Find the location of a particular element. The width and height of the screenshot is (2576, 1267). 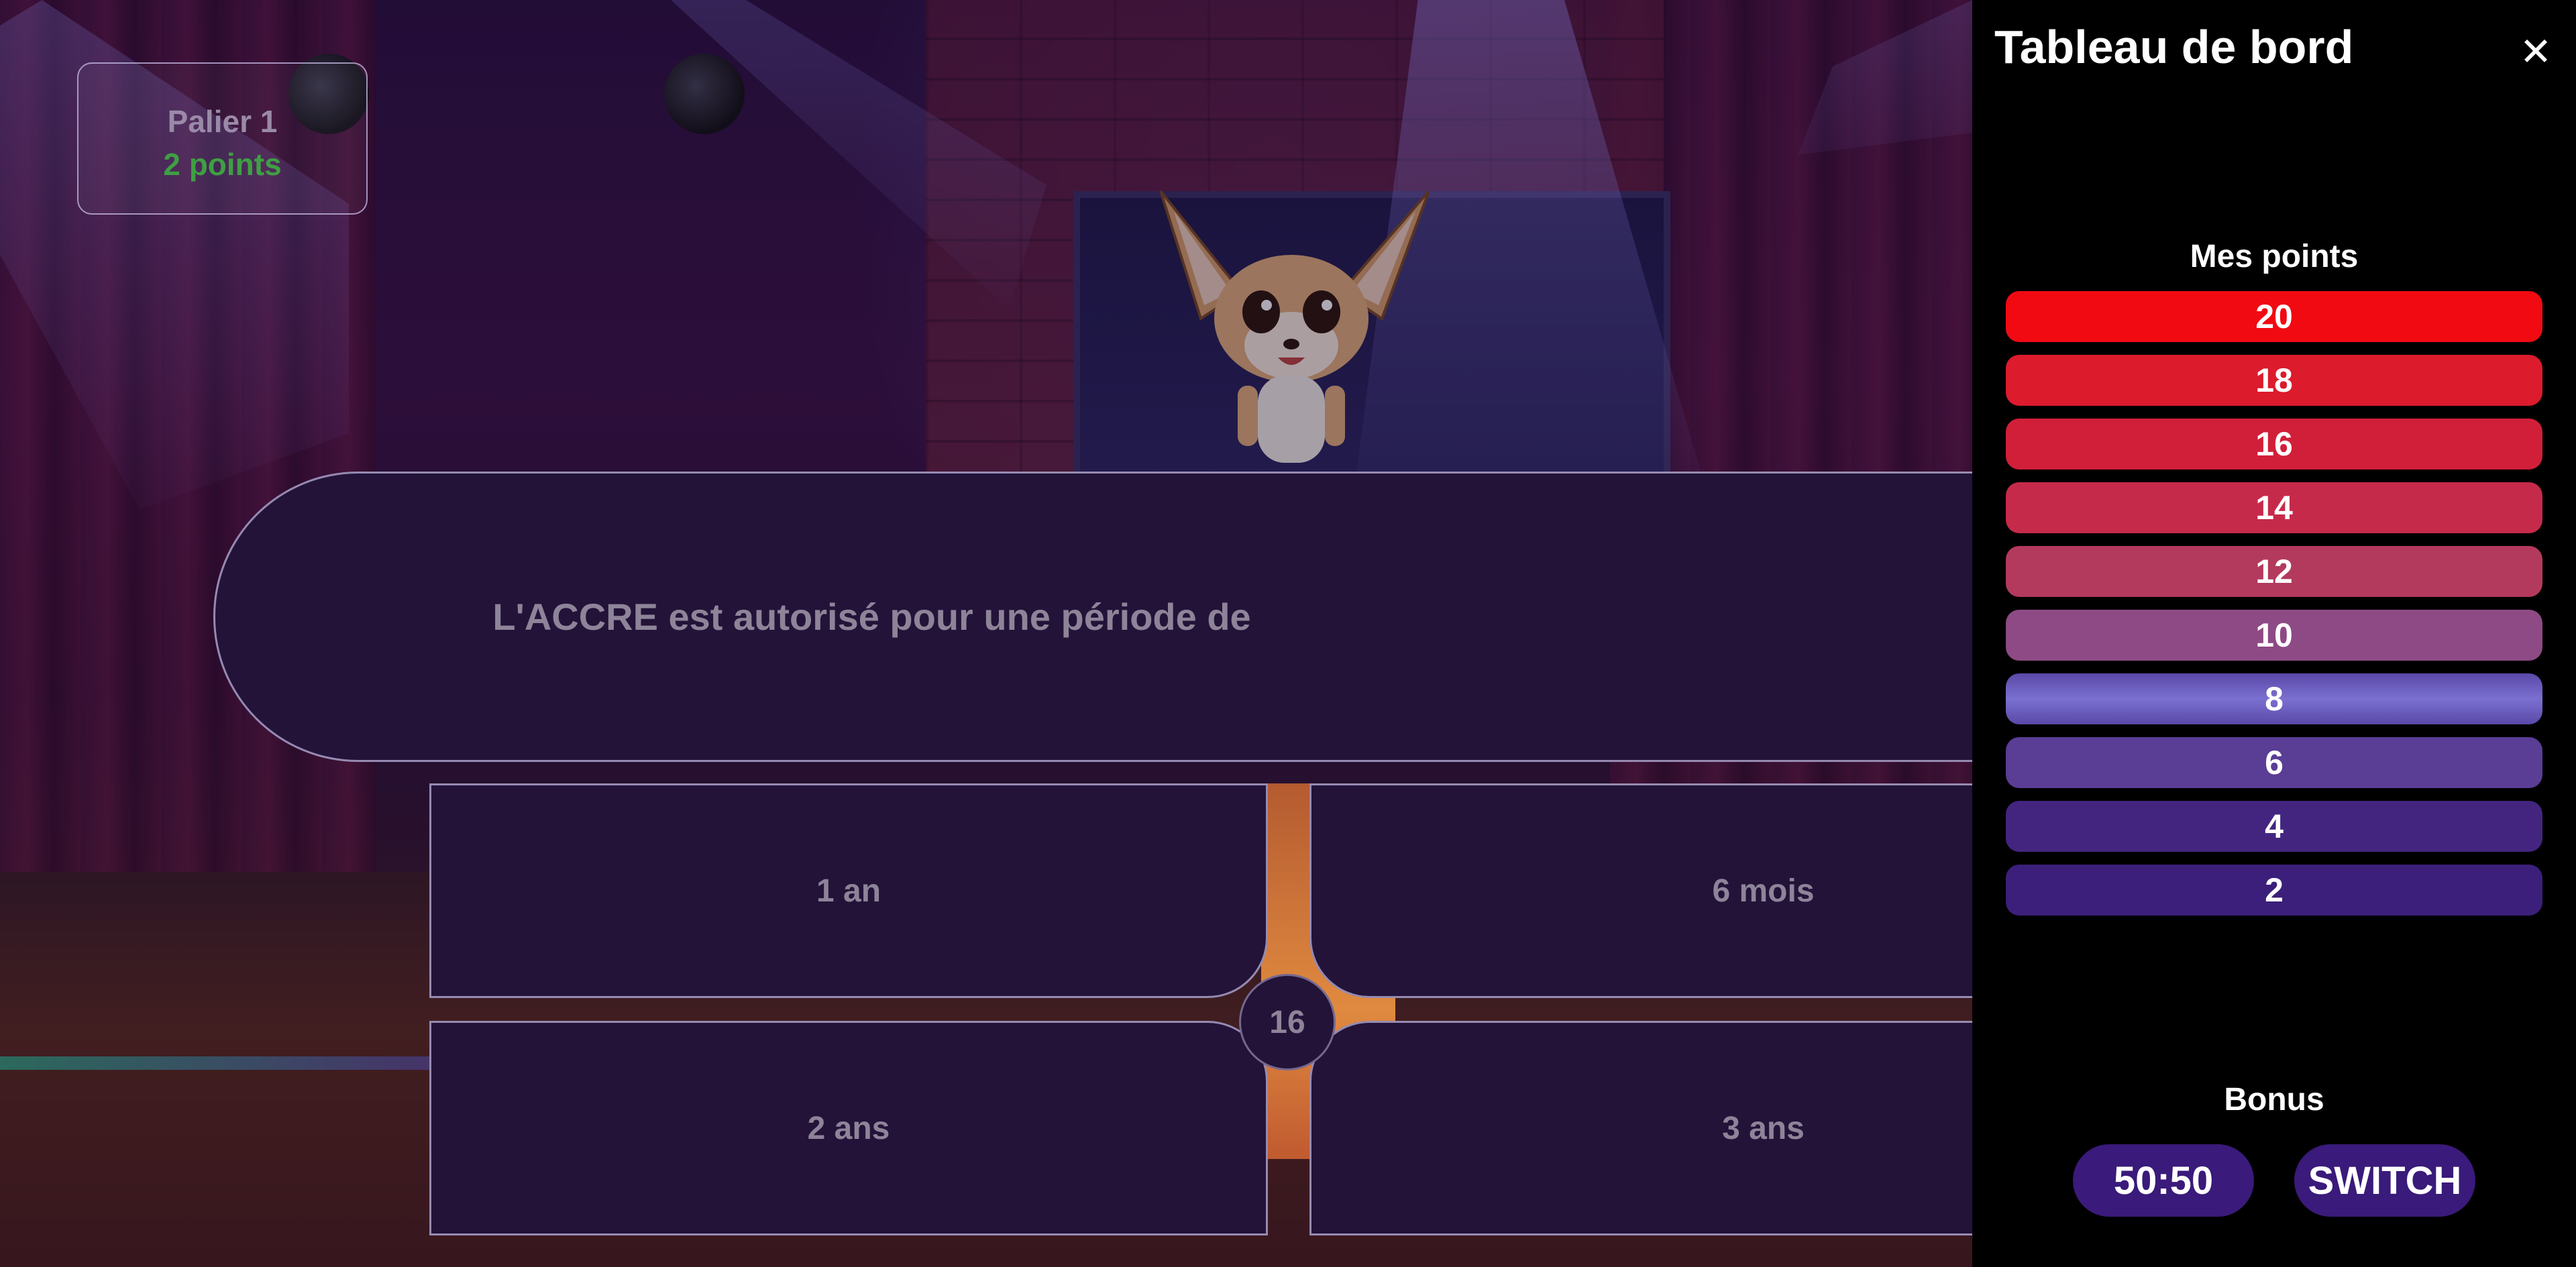

level-label: Palier 1 is located at coordinates (222, 122).